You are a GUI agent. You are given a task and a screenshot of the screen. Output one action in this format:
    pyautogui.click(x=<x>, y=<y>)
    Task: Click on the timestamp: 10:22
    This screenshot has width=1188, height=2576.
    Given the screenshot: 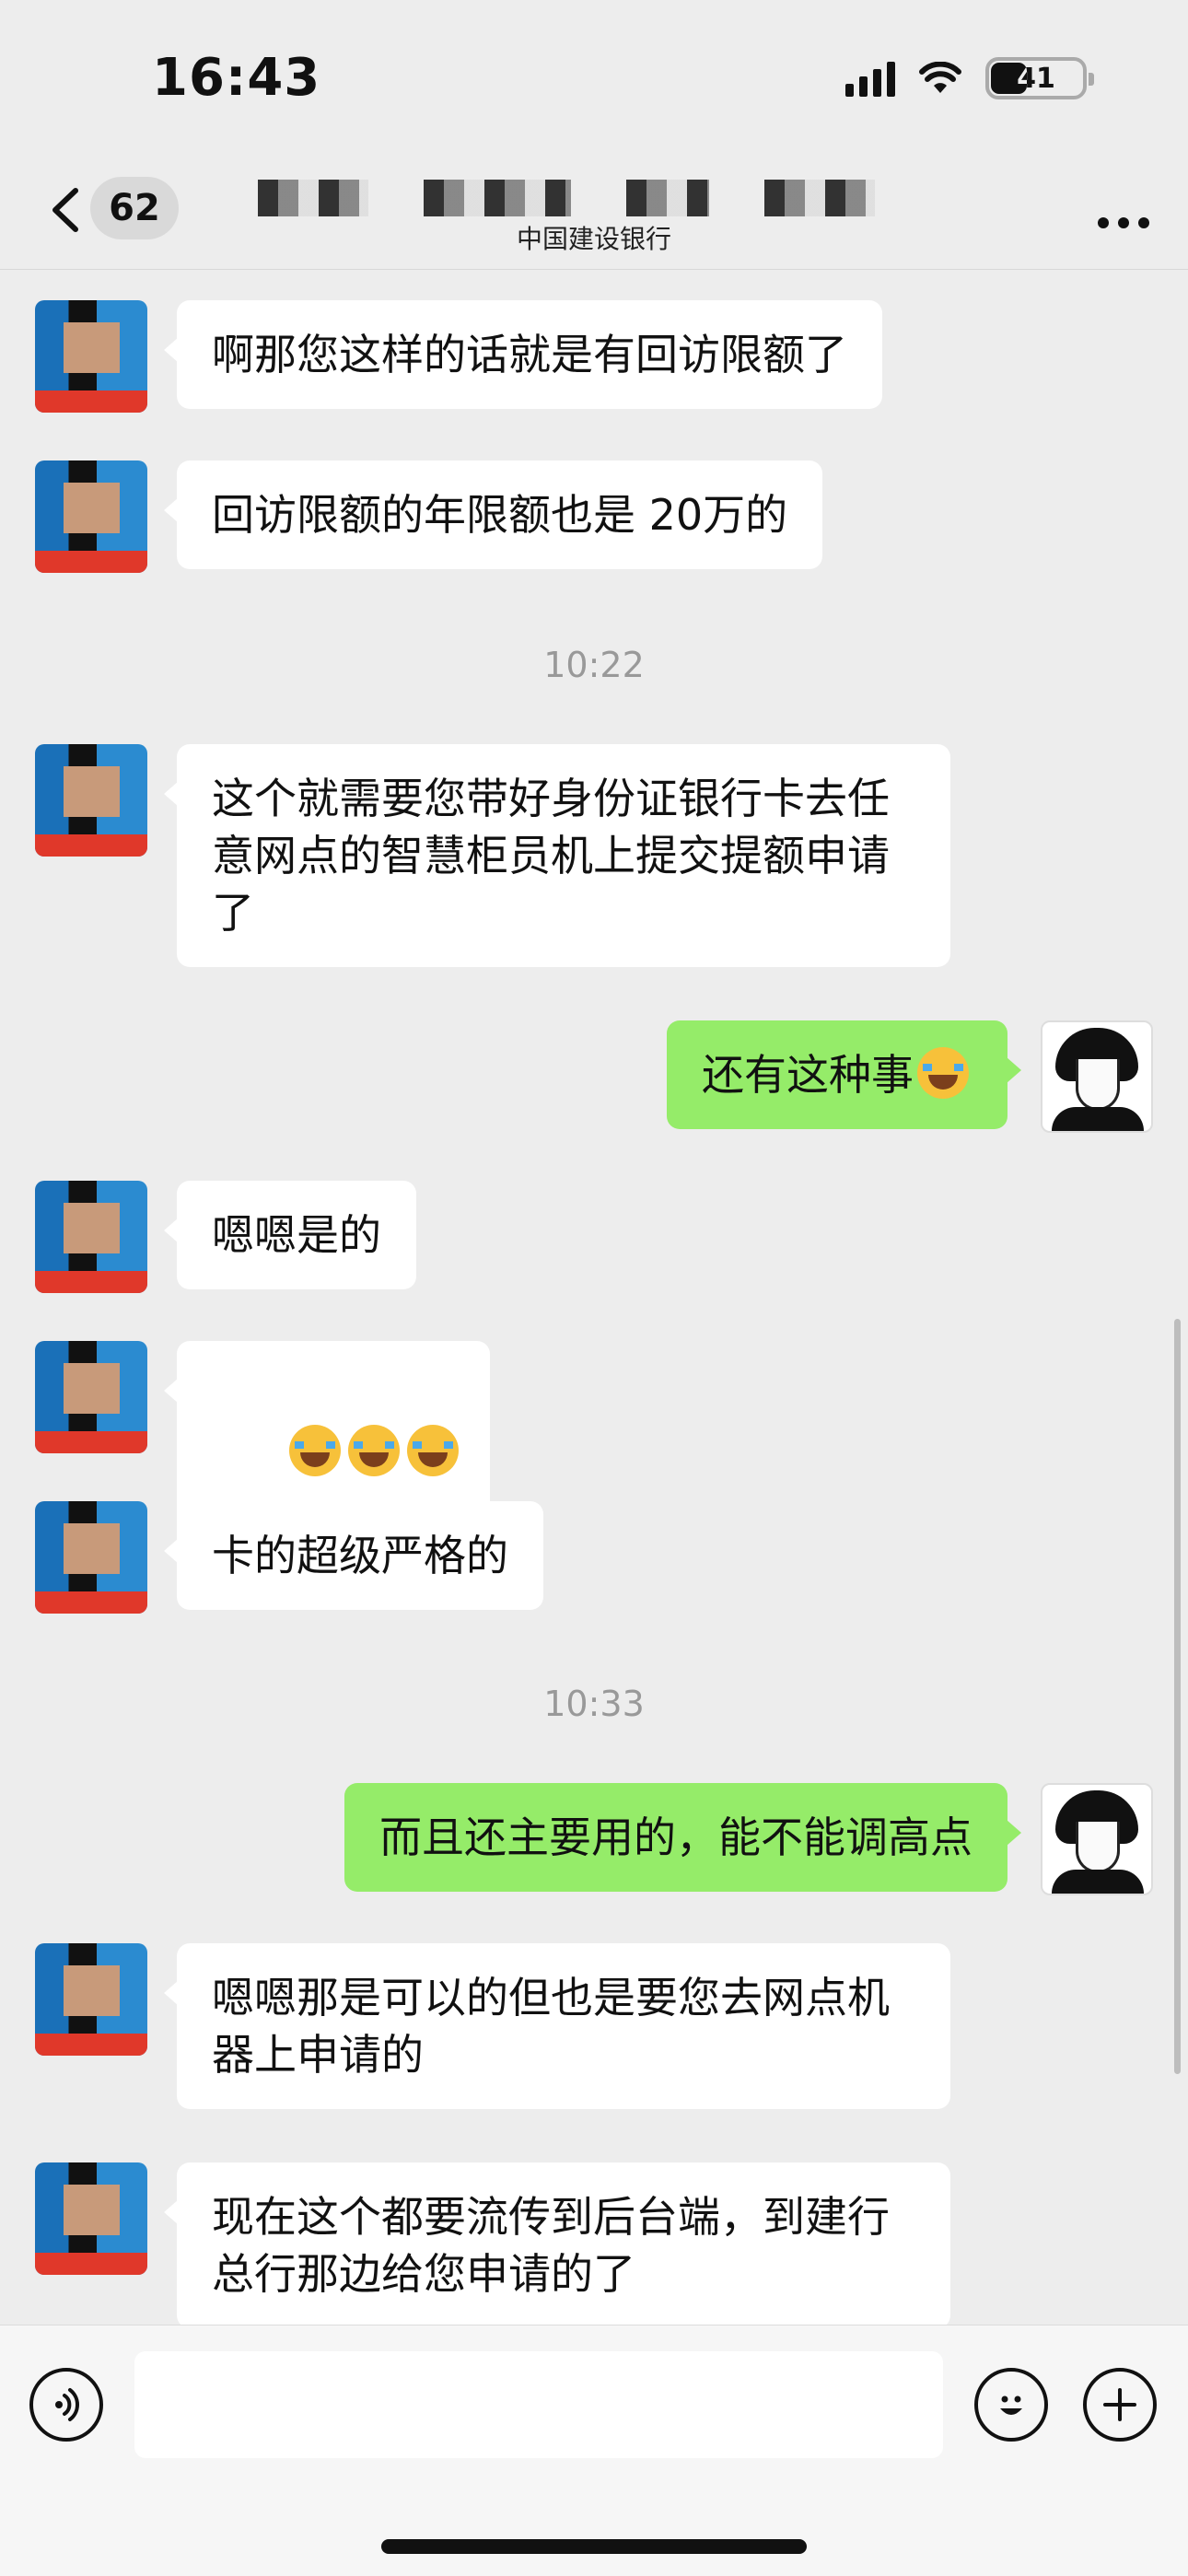 What is the action you would take?
    pyautogui.click(x=594, y=665)
    